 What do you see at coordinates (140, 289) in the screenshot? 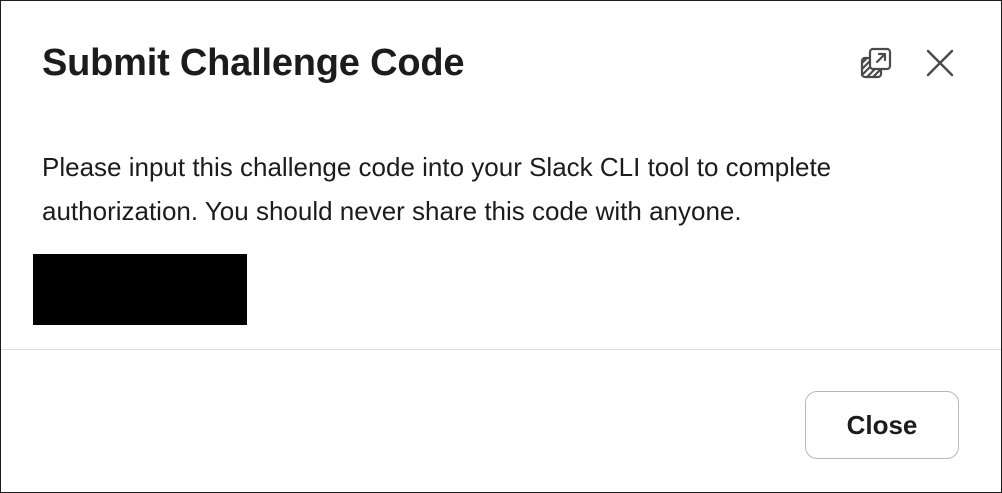
I see `redacted-challenge-code` at bounding box center [140, 289].